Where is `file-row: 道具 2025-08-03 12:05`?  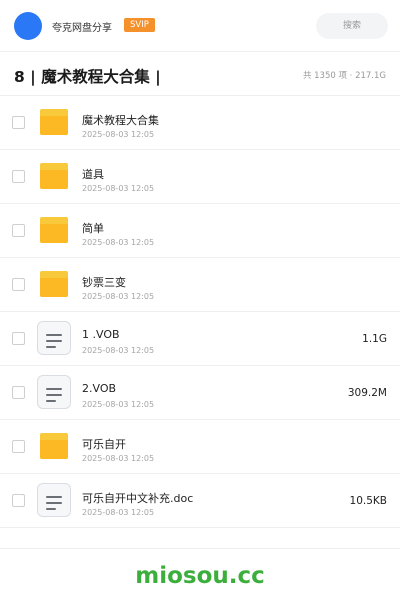 file-row: 道具 2025-08-03 12:05 is located at coordinates (200, 177).